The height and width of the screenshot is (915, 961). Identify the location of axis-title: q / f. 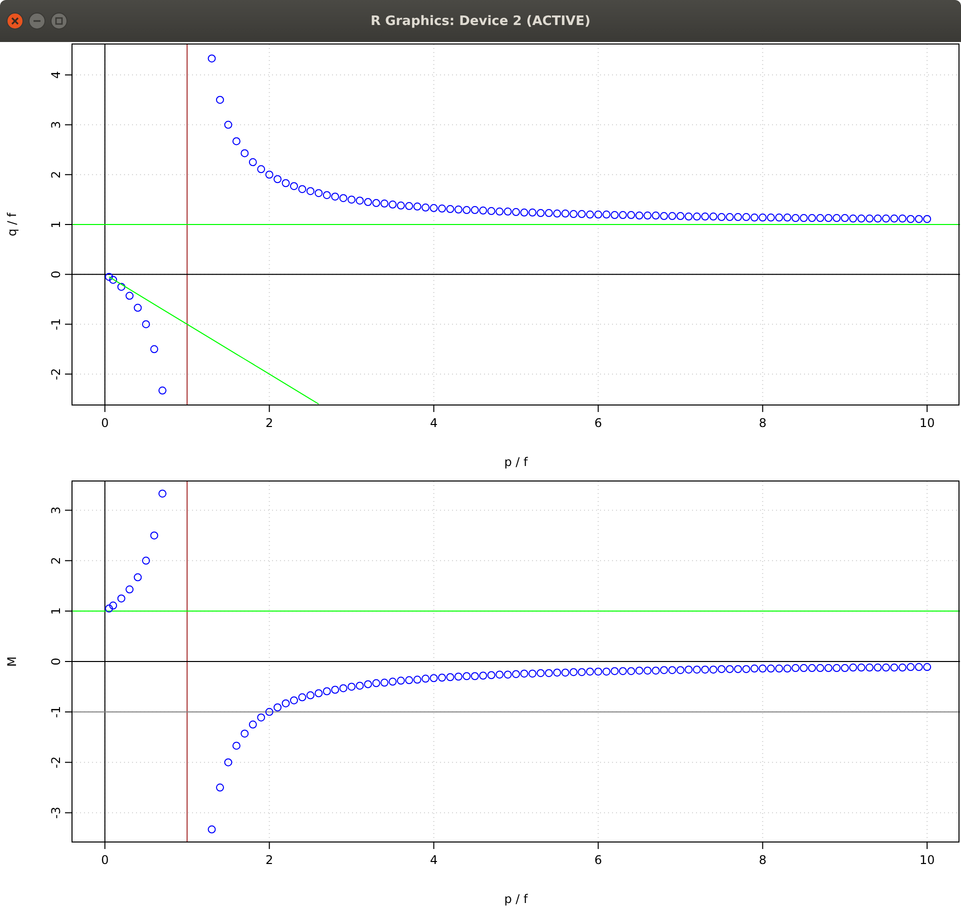
(12, 224).